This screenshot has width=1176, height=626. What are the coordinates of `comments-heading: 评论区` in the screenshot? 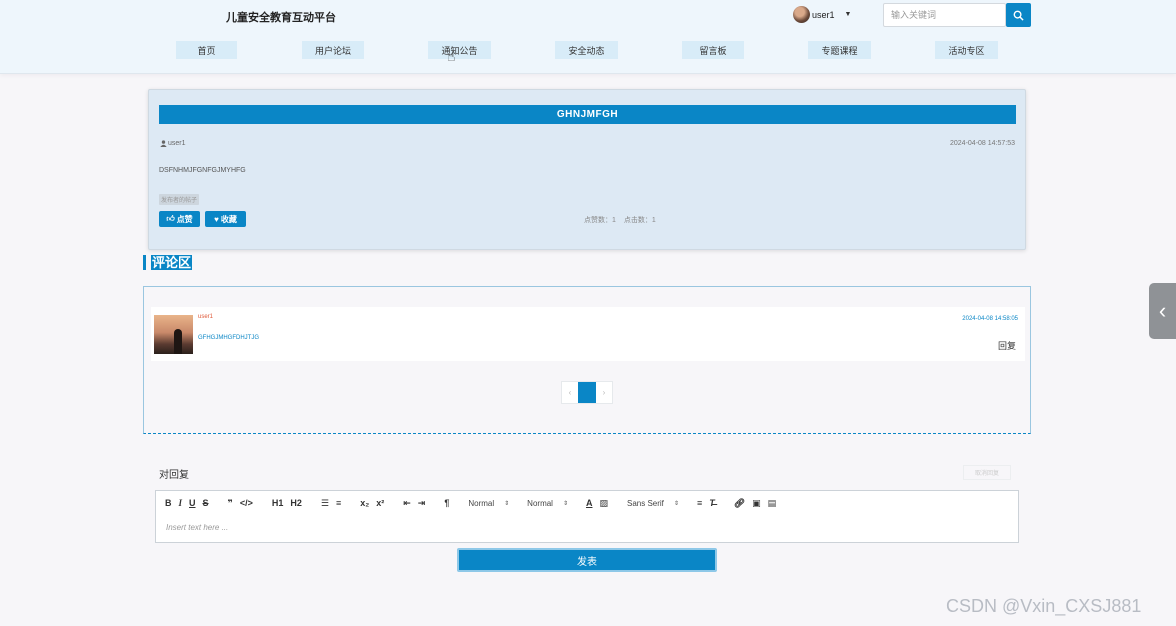 It's located at (168, 262).